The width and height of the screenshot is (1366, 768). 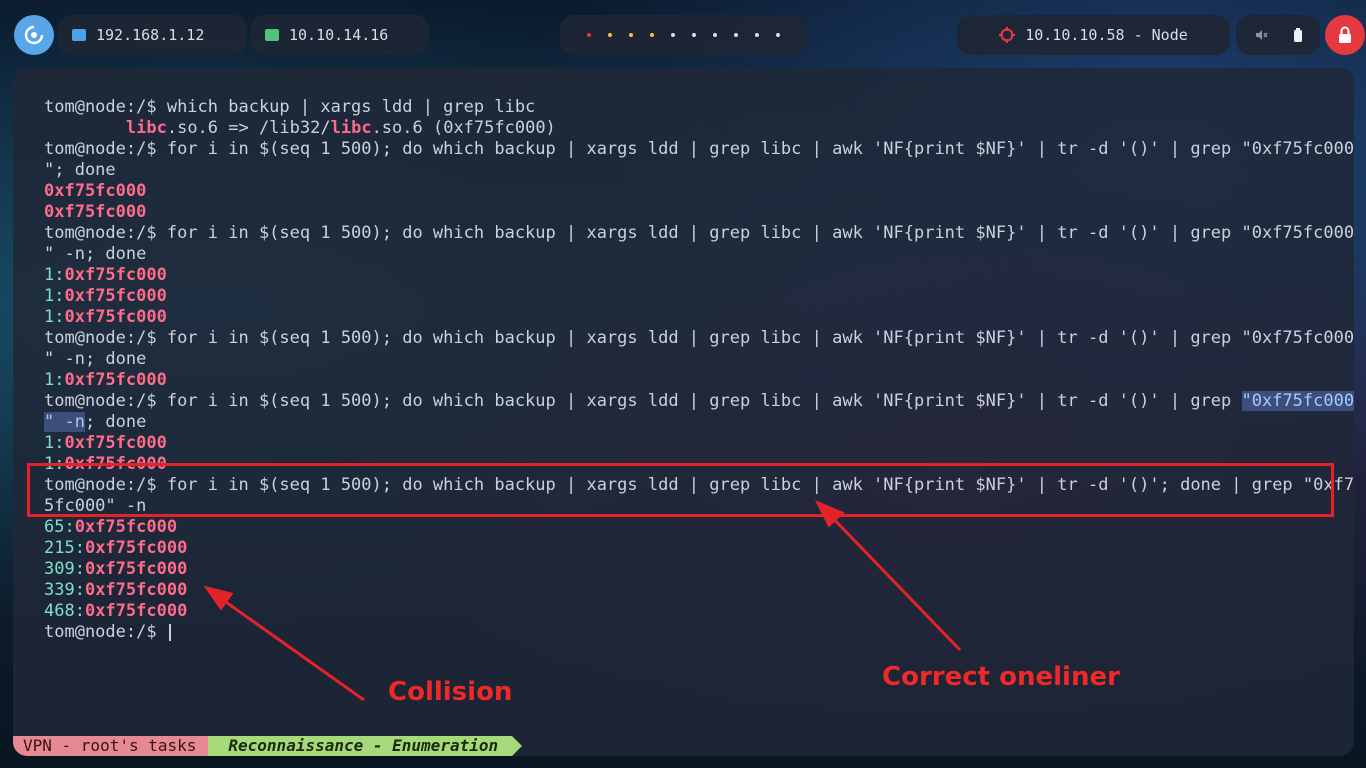 What do you see at coordinates (218, 598) in the screenshot?
I see `collision-arrow-head` at bounding box center [218, 598].